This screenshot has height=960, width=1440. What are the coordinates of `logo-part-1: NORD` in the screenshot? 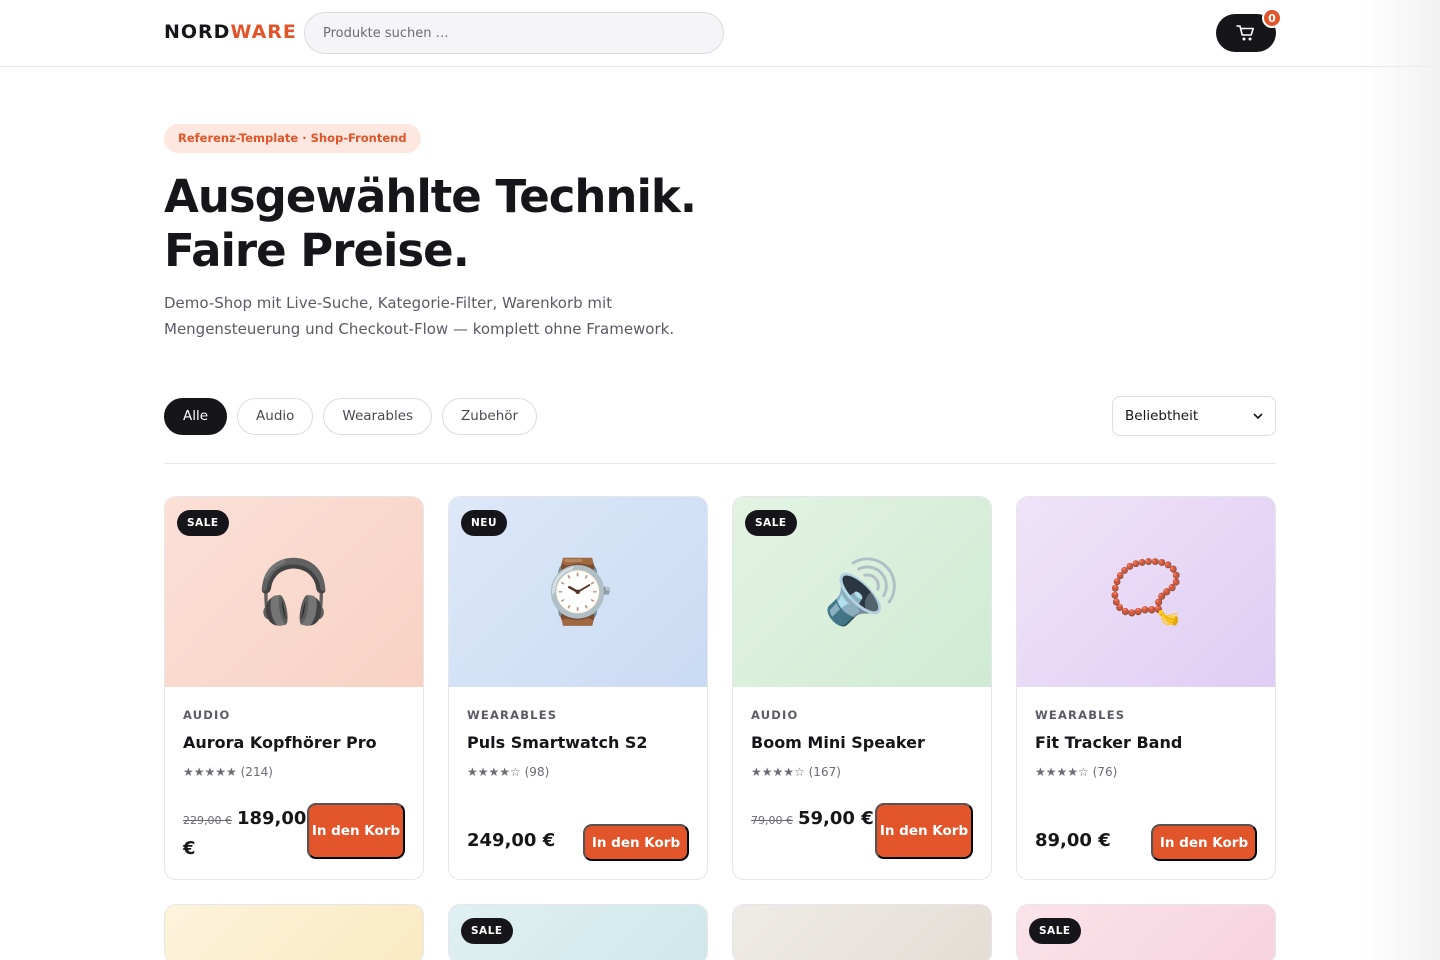 It's located at (197, 32).